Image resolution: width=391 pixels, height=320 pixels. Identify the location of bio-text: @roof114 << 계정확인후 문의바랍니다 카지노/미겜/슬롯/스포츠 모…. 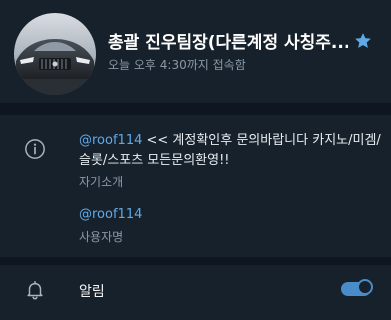
(231, 151).